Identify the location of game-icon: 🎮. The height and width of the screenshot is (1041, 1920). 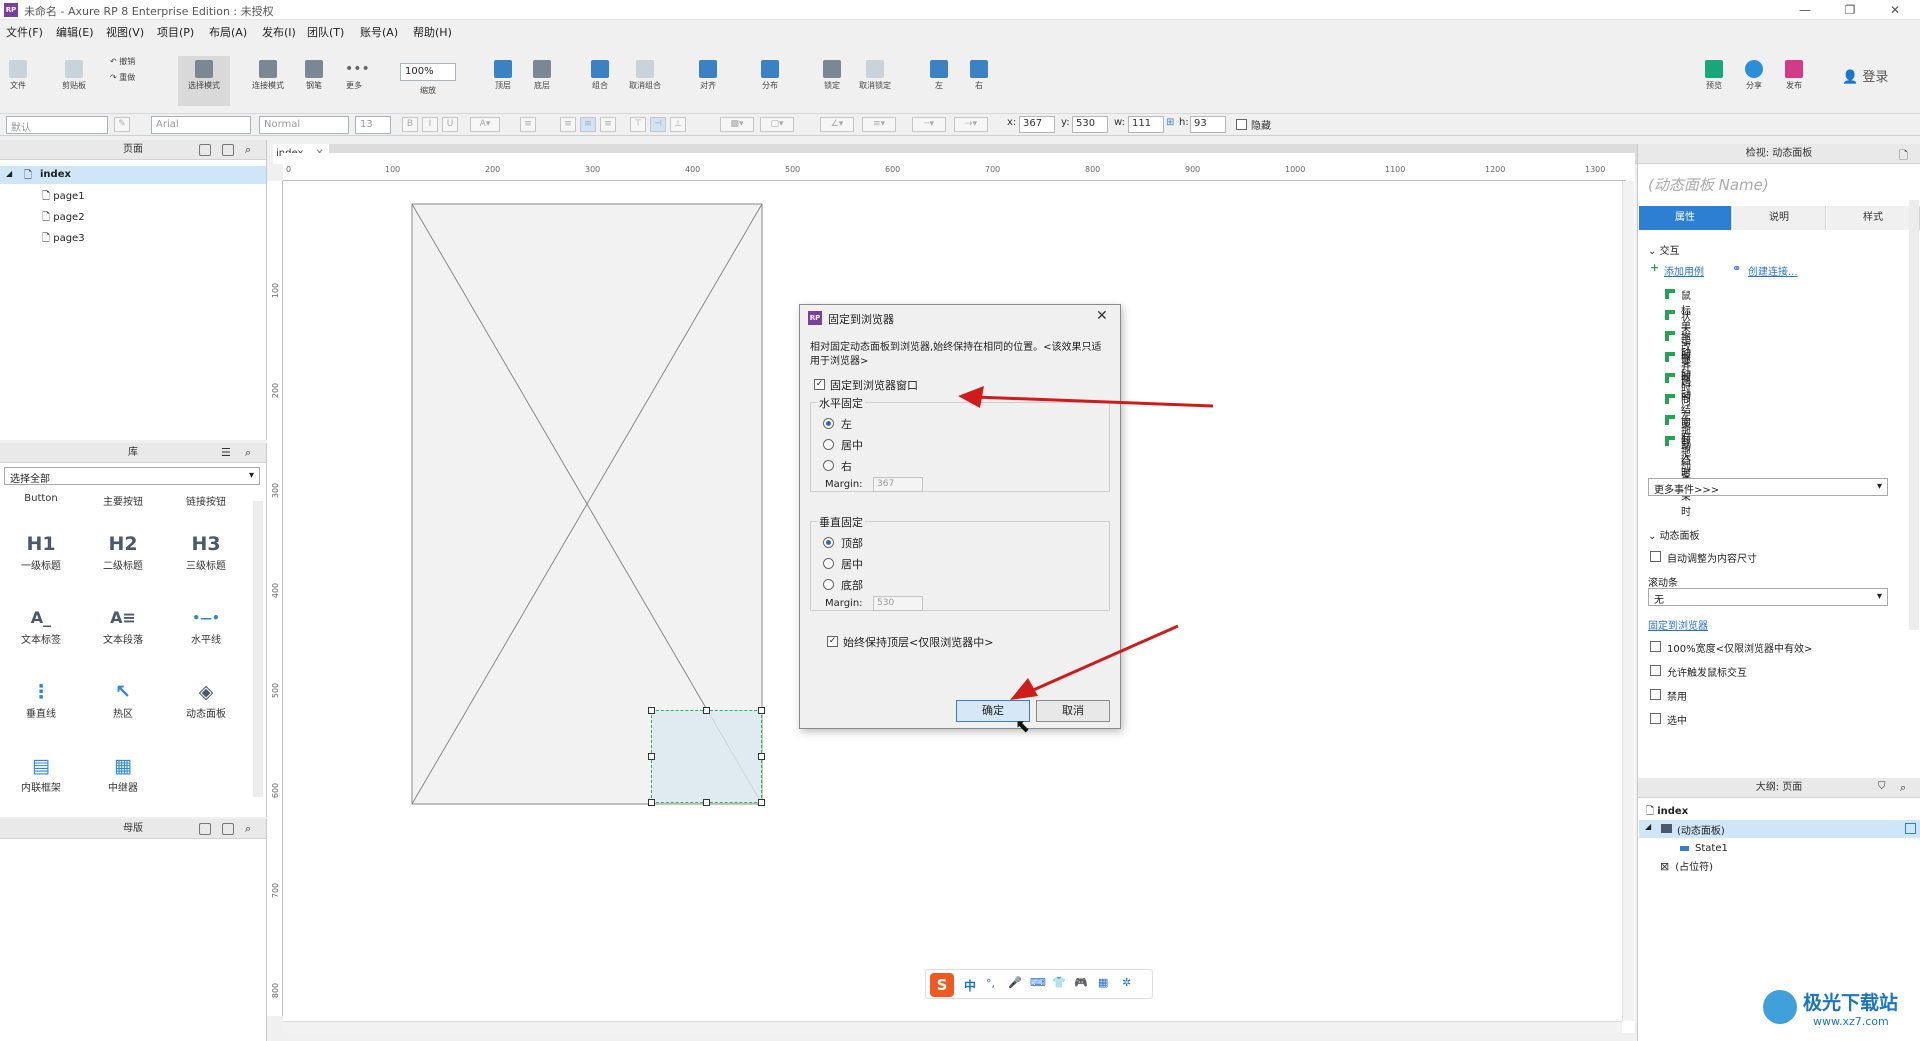
(1081, 982).